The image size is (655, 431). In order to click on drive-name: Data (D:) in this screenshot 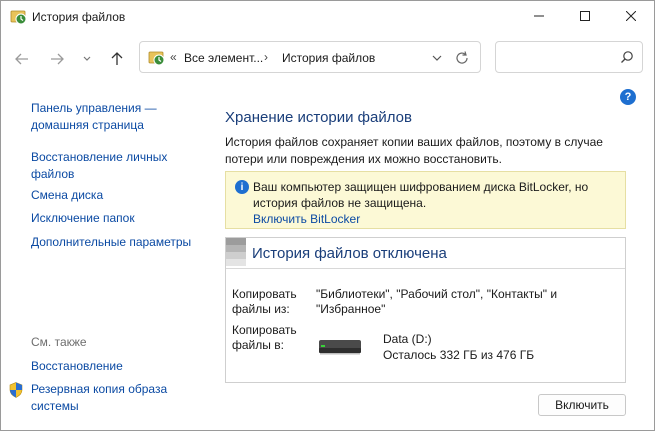, I will do `click(407, 339)`.